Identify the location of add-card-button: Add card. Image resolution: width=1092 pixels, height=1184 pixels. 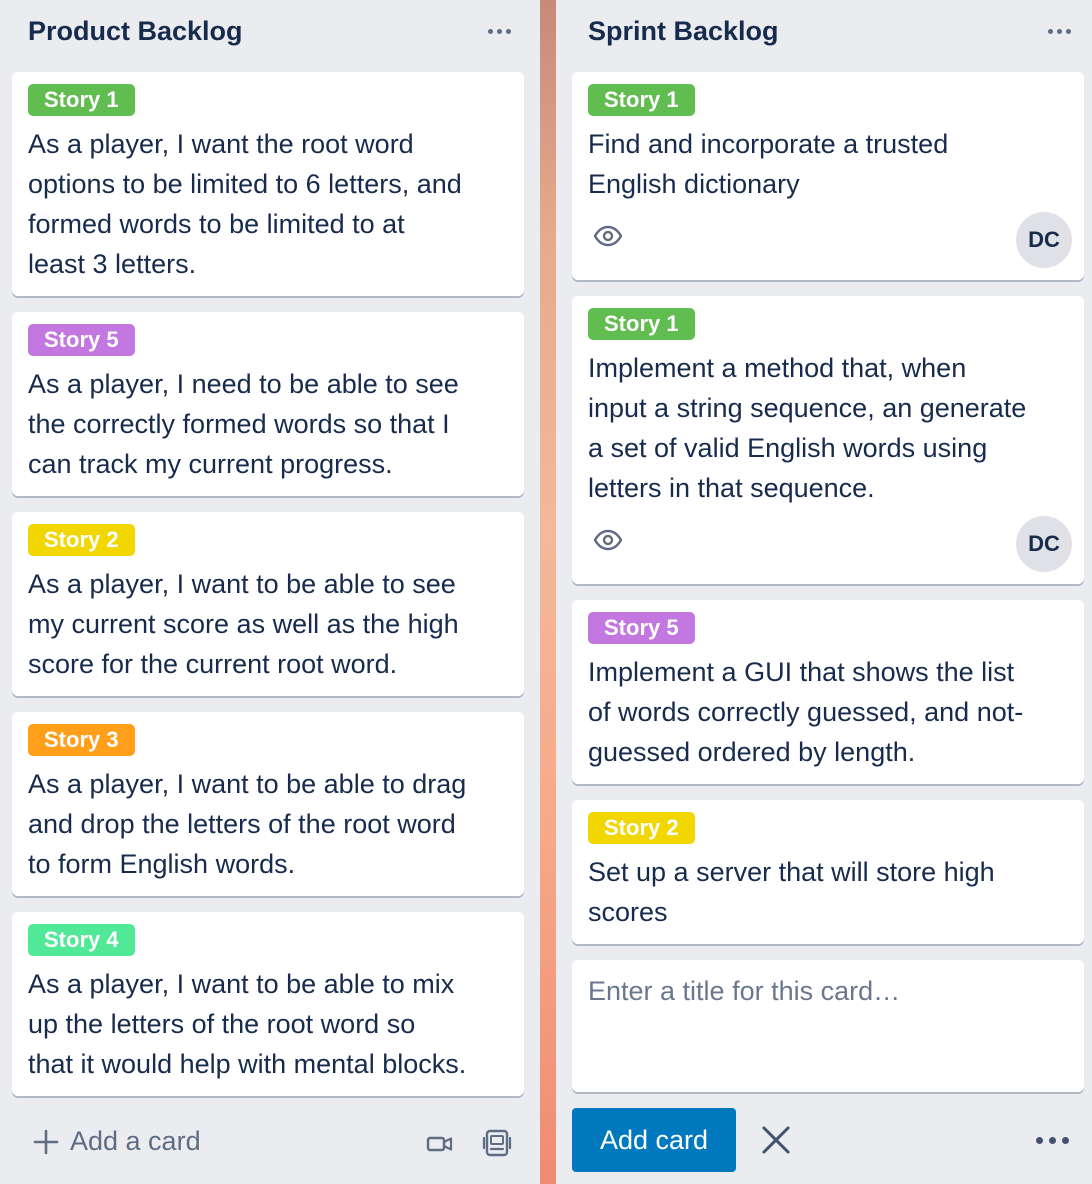
(654, 1140).